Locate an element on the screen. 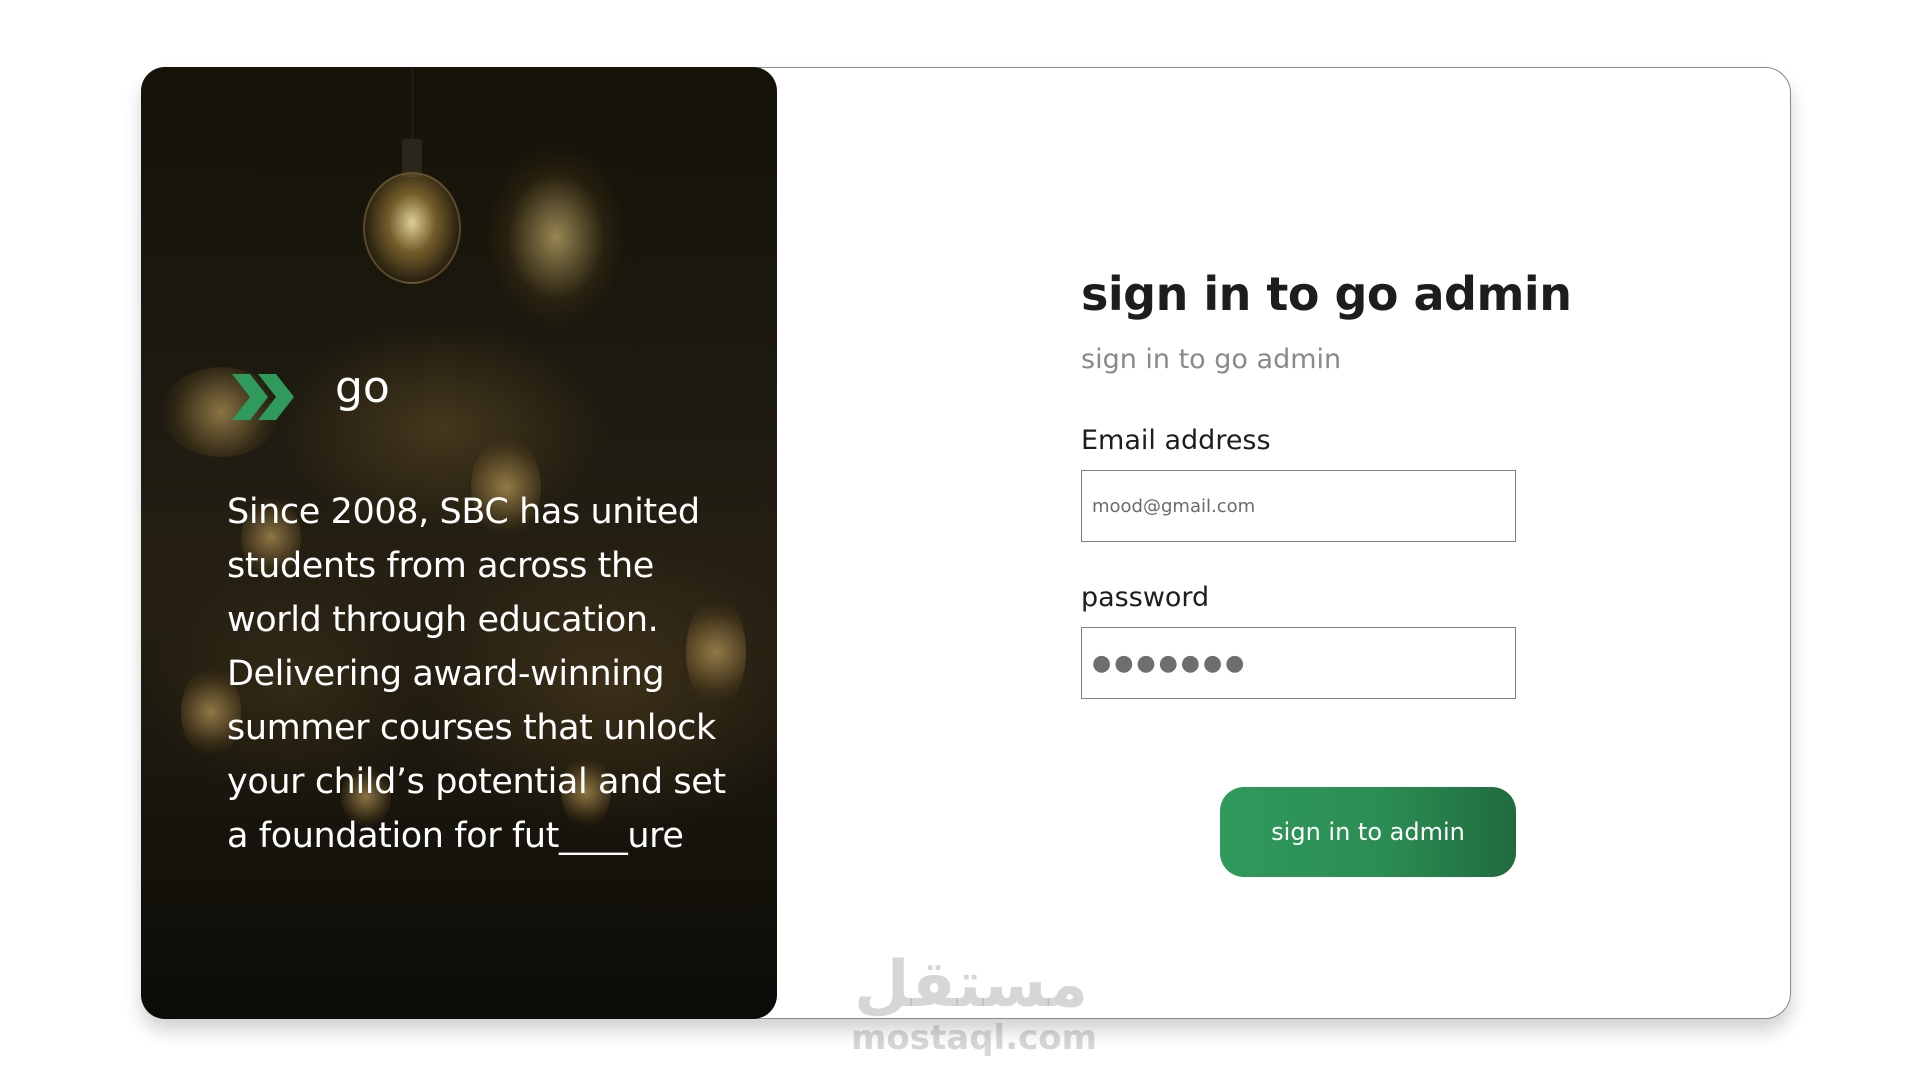 The width and height of the screenshot is (1920, 1080). password-field is located at coordinates (1298, 663).